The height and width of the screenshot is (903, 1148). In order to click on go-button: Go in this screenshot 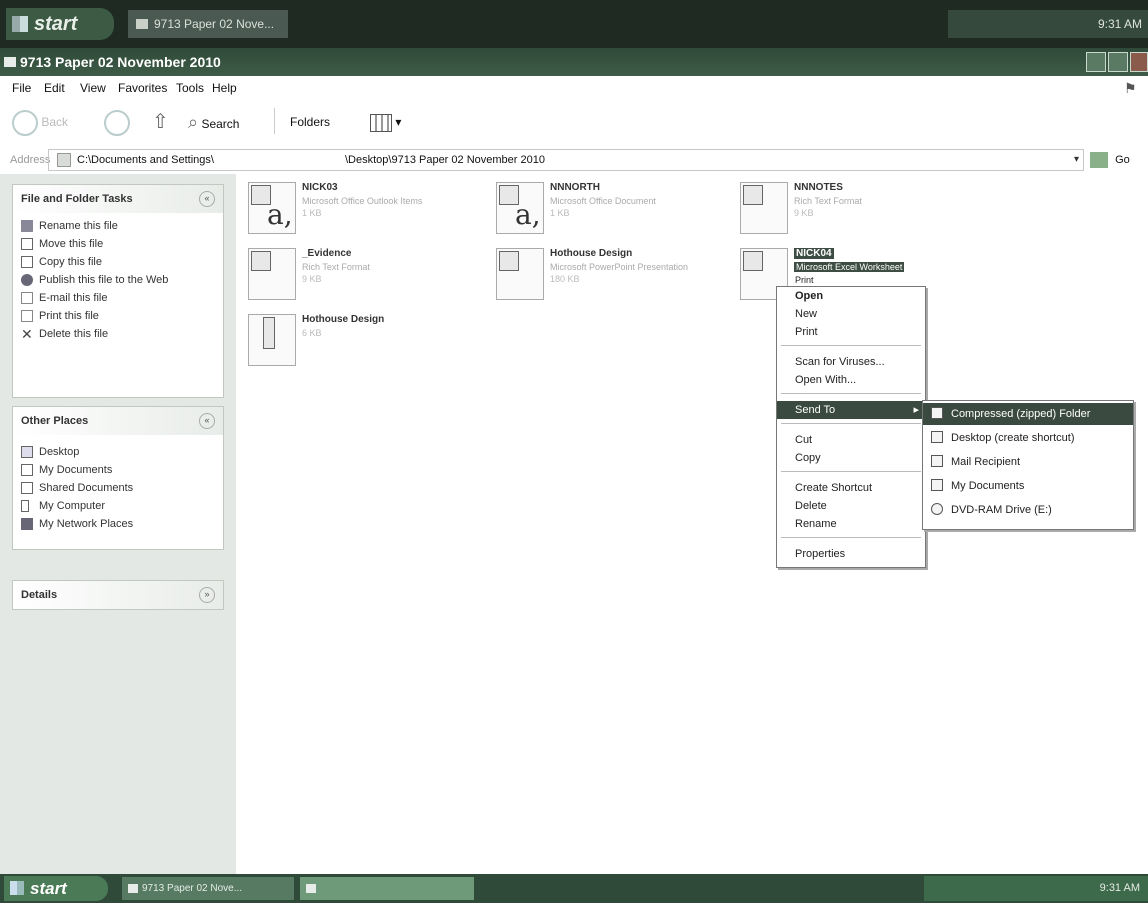, I will do `click(1118, 160)`.